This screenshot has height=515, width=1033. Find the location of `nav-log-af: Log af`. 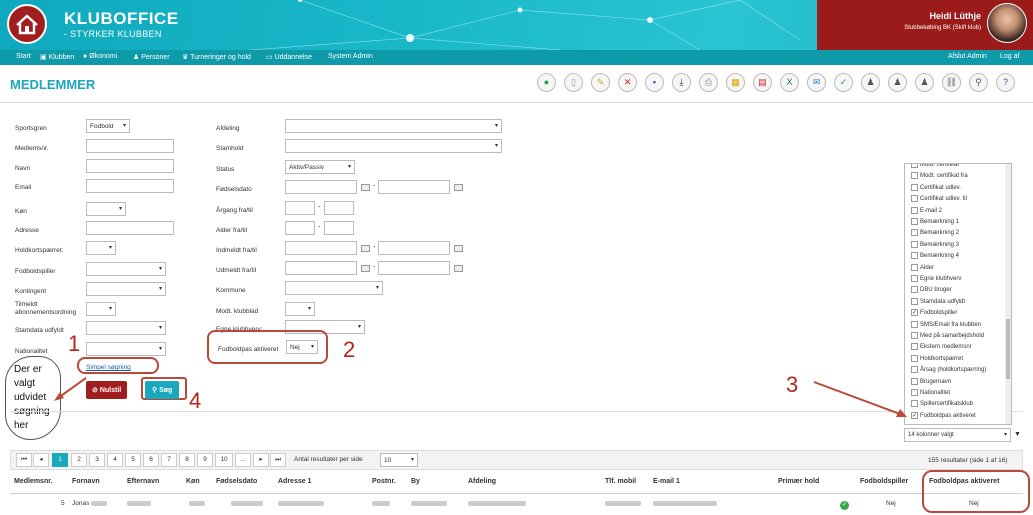

nav-log-af: Log af is located at coordinates (1009, 56).